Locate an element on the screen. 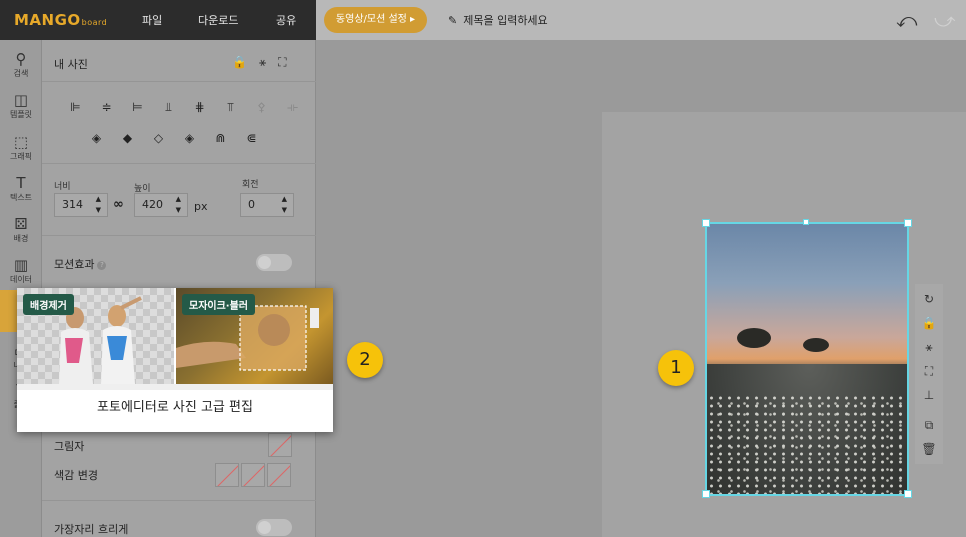 This screenshot has height=537, width=966. menu-download: 다운로드 is located at coordinates (218, 20).